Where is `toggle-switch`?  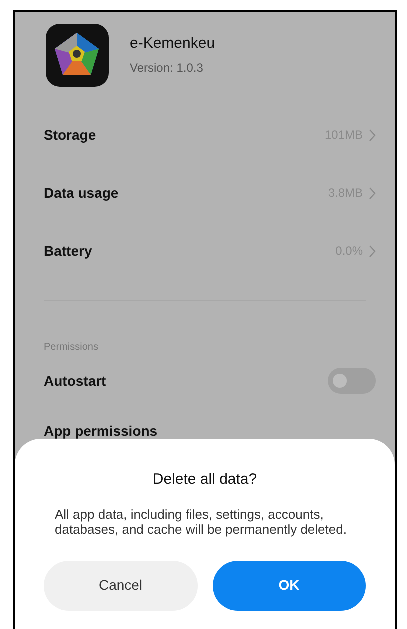 toggle-switch is located at coordinates (352, 381).